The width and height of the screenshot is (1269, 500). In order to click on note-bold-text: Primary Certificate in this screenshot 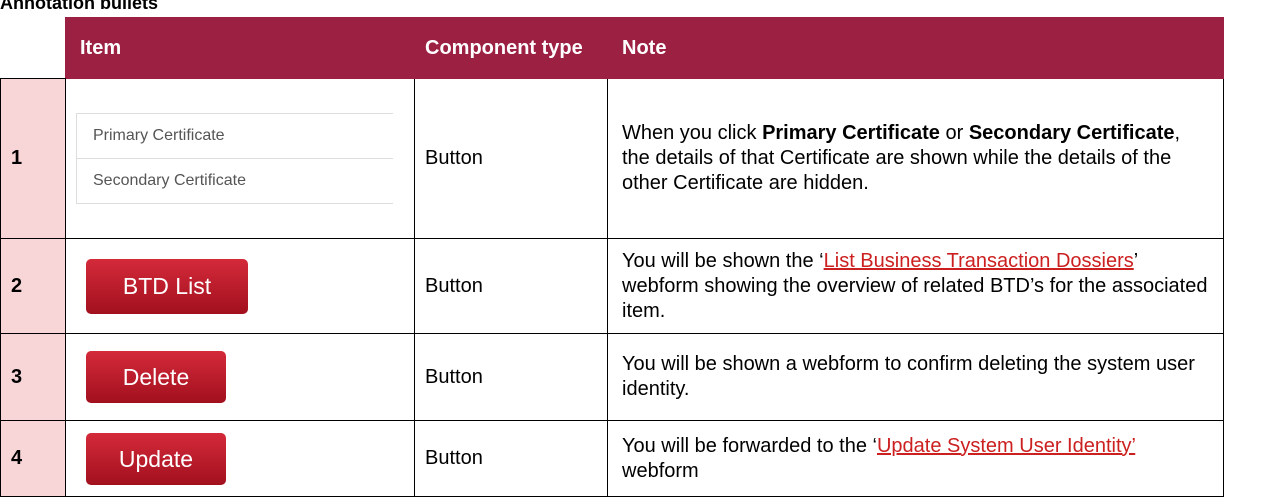, I will do `click(851, 133)`.